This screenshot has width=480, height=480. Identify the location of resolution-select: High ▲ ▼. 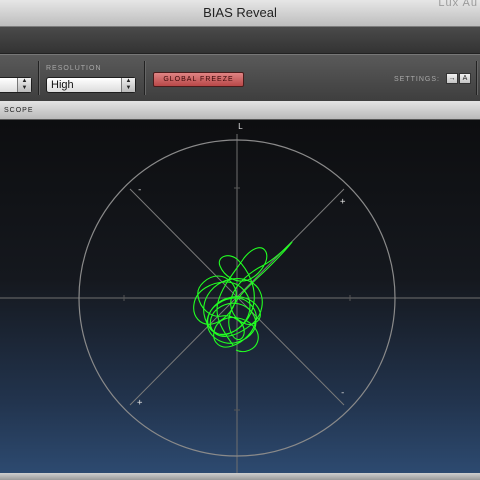
(91, 85).